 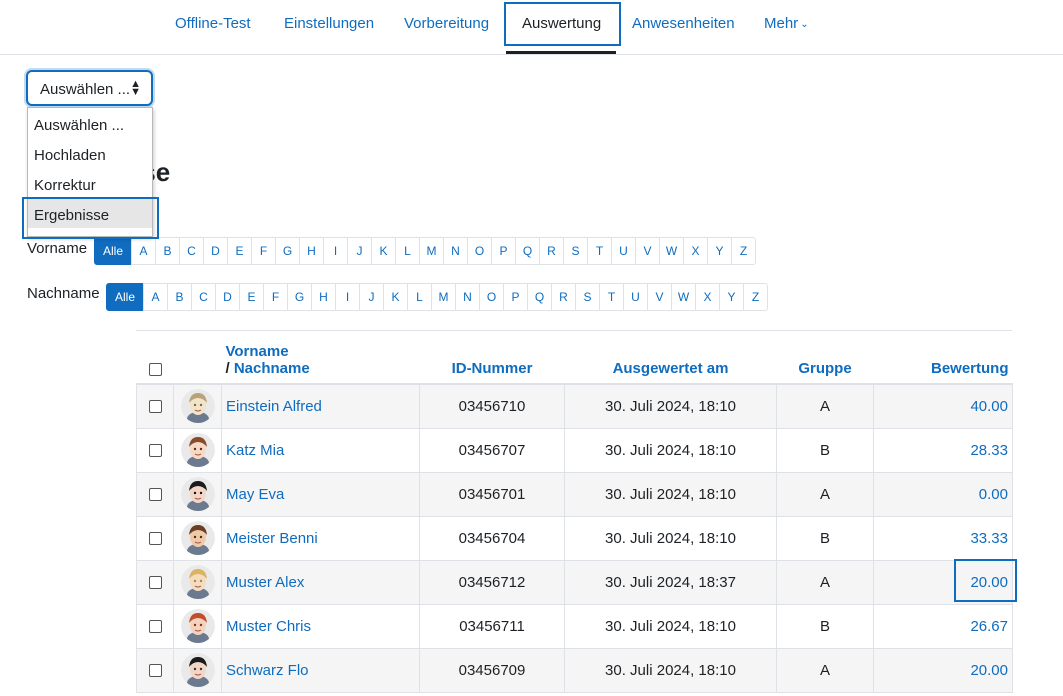 I want to click on header-group: Gruppe, so click(x=825, y=358).